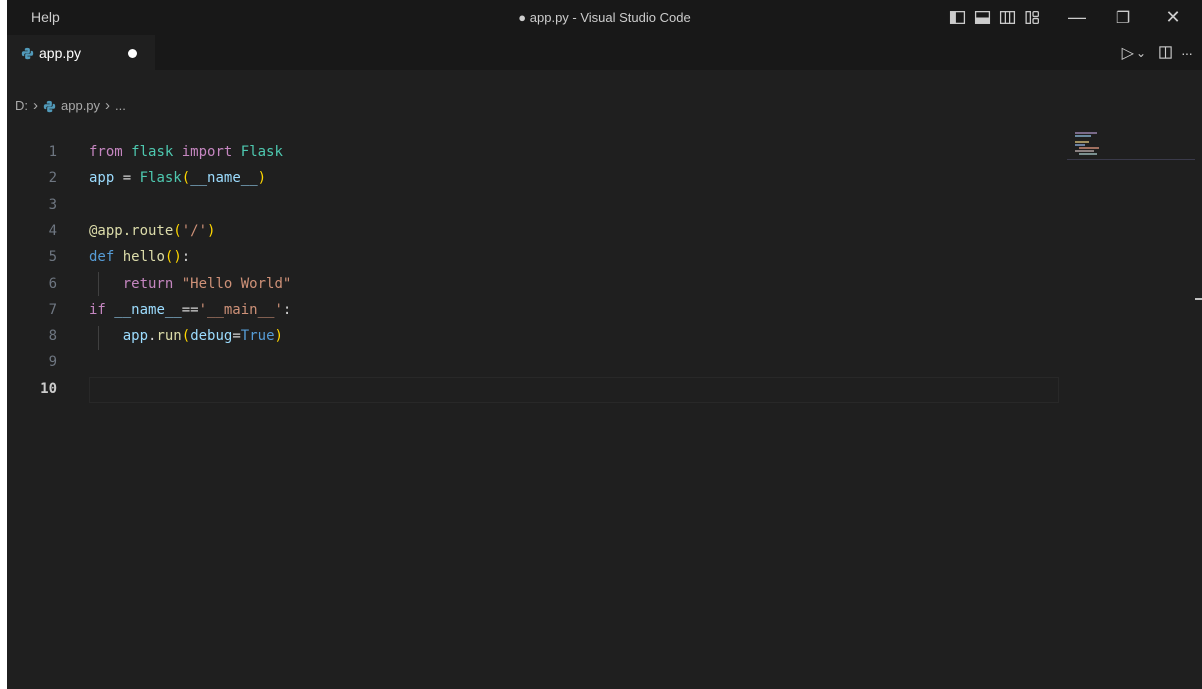 The width and height of the screenshot is (1202, 689). What do you see at coordinates (236, 283) in the screenshot?
I see `code-token: "Hello World"` at bounding box center [236, 283].